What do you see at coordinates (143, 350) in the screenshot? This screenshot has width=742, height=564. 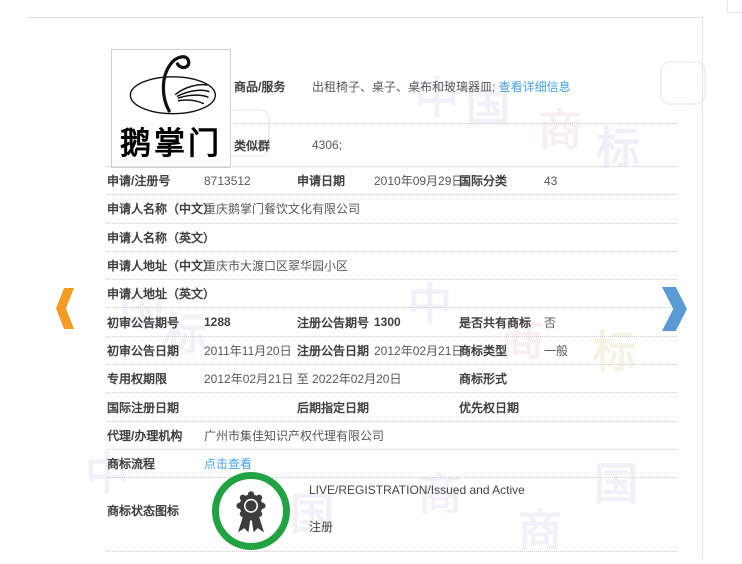 I see `first-pub-date-label: 初审公告日期` at bounding box center [143, 350].